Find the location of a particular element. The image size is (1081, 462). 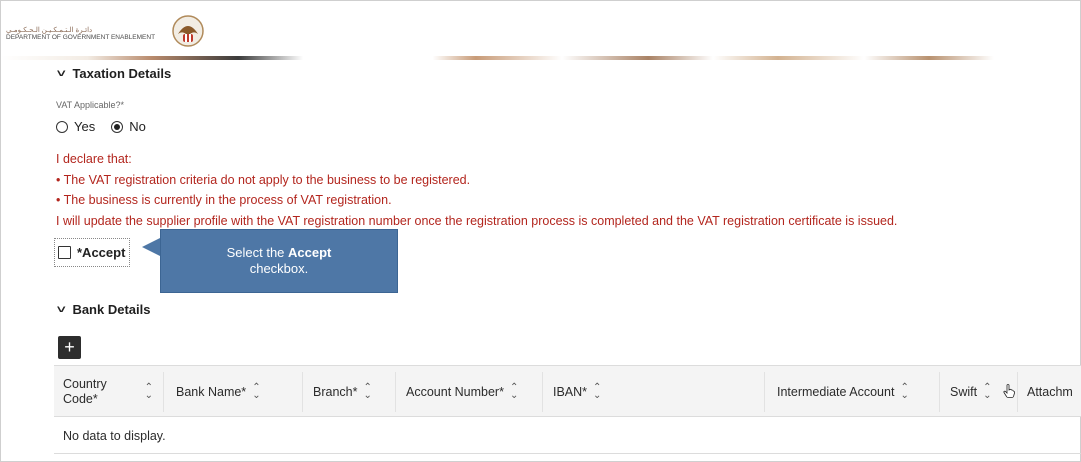

column-label: Branch* is located at coordinates (335, 391).